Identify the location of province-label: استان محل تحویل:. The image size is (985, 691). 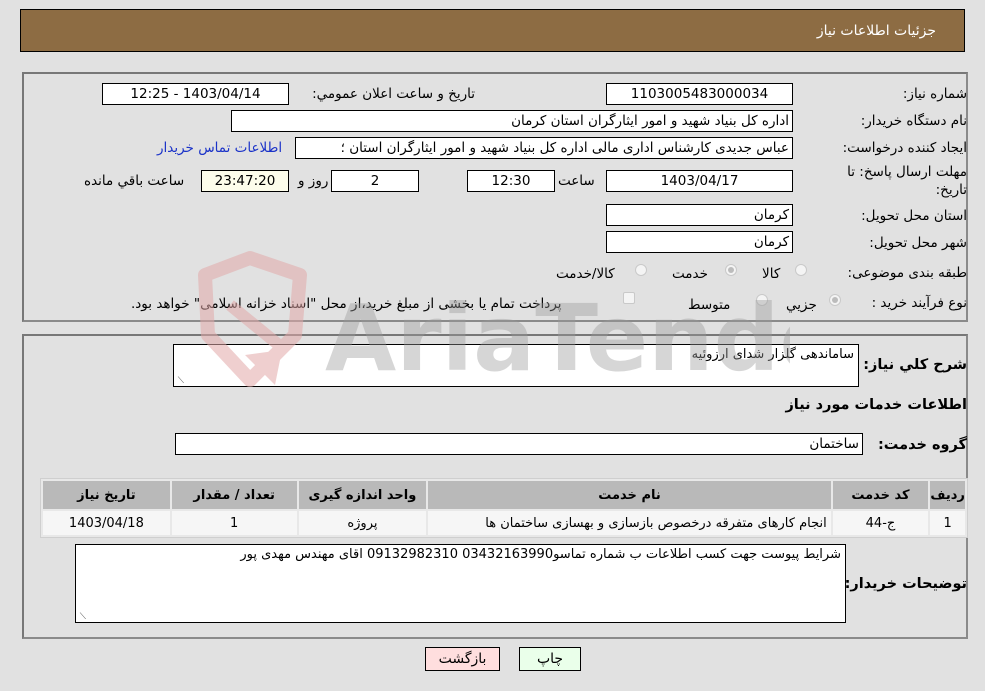
(914, 216).